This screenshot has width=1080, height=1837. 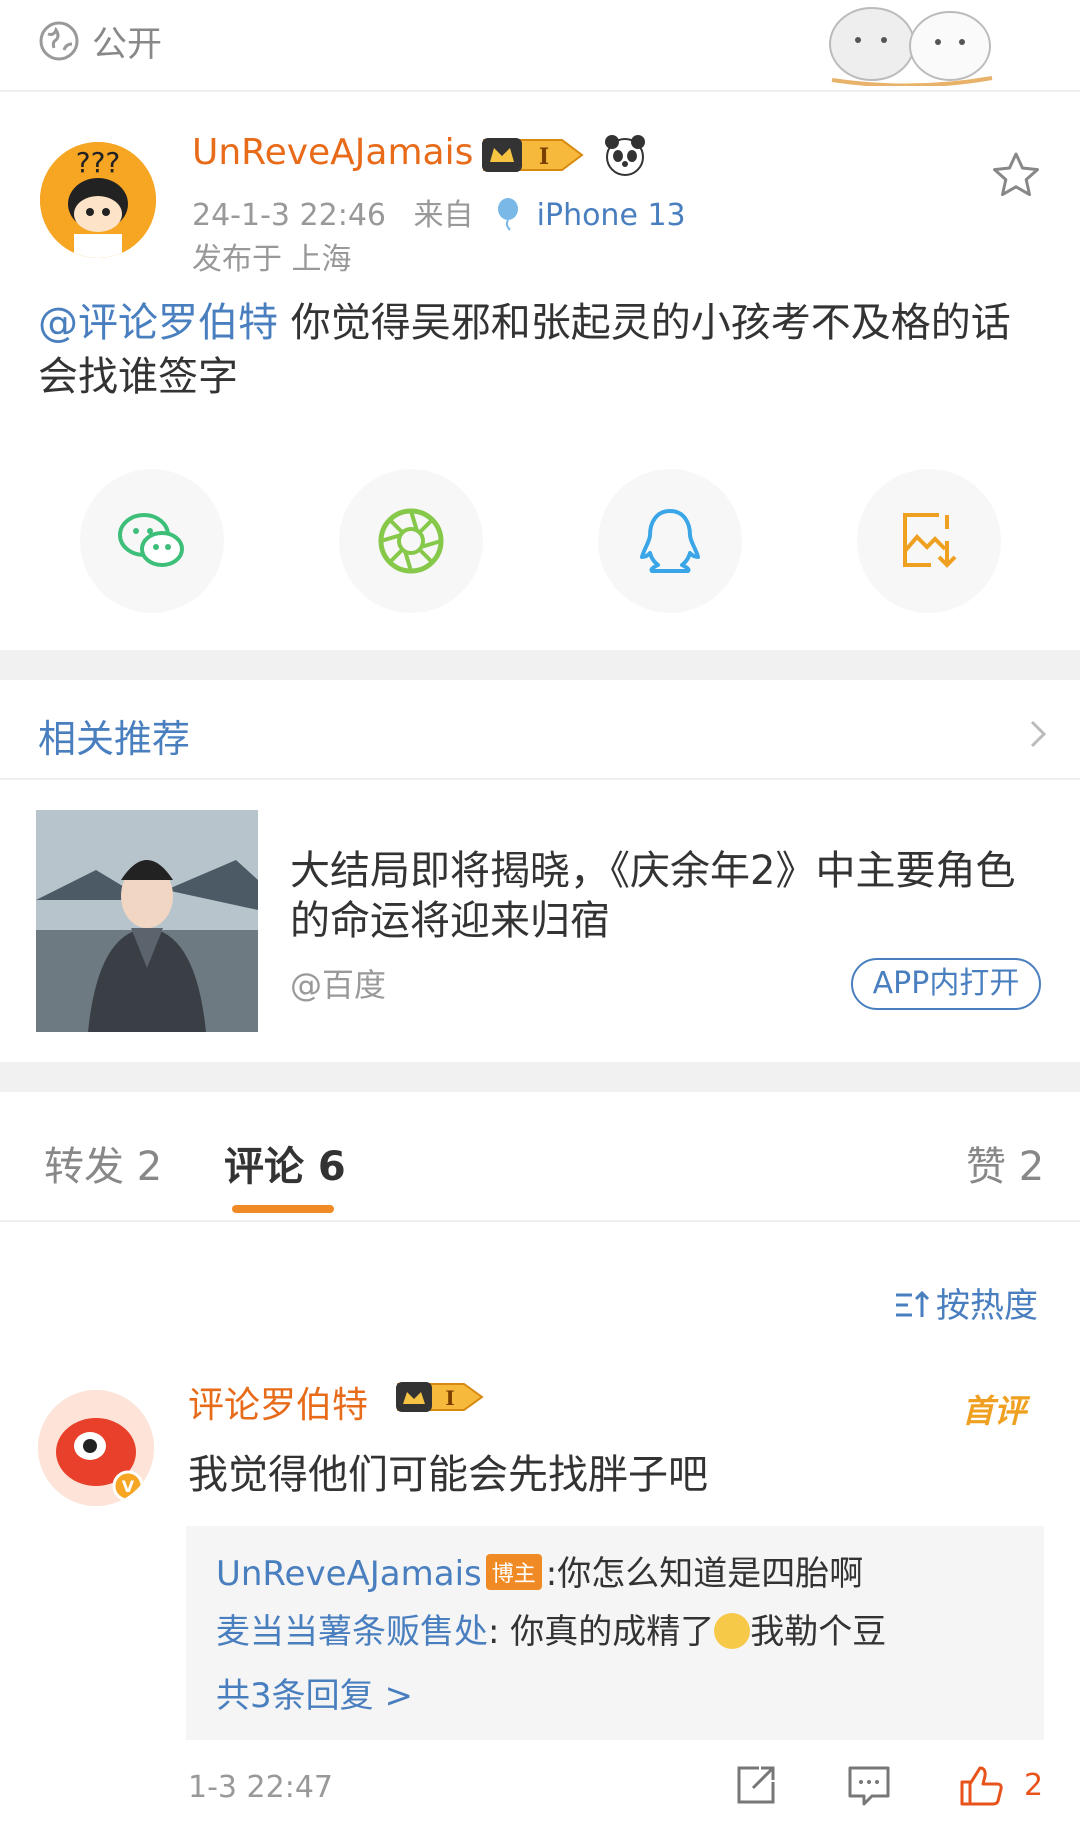 What do you see at coordinates (540, 46) in the screenshot?
I see `top-bar: 公开` at bounding box center [540, 46].